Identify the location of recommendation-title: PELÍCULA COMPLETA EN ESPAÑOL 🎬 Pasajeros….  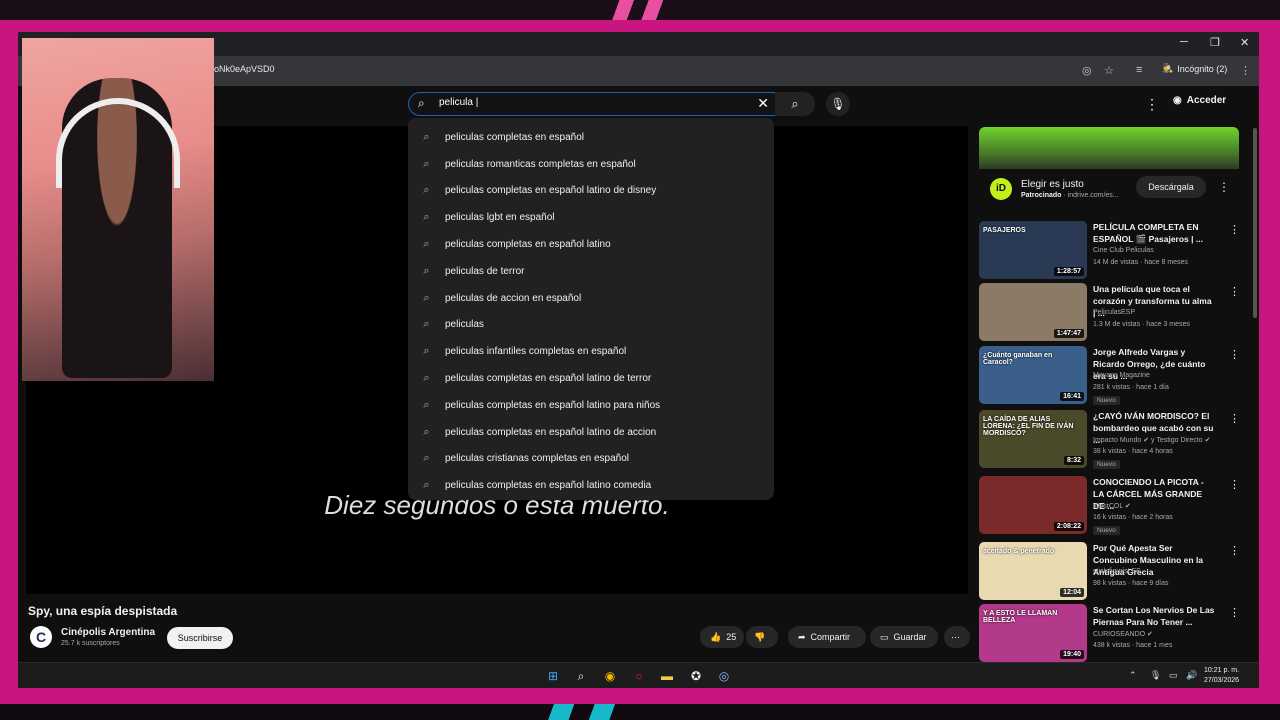
(1154, 233).